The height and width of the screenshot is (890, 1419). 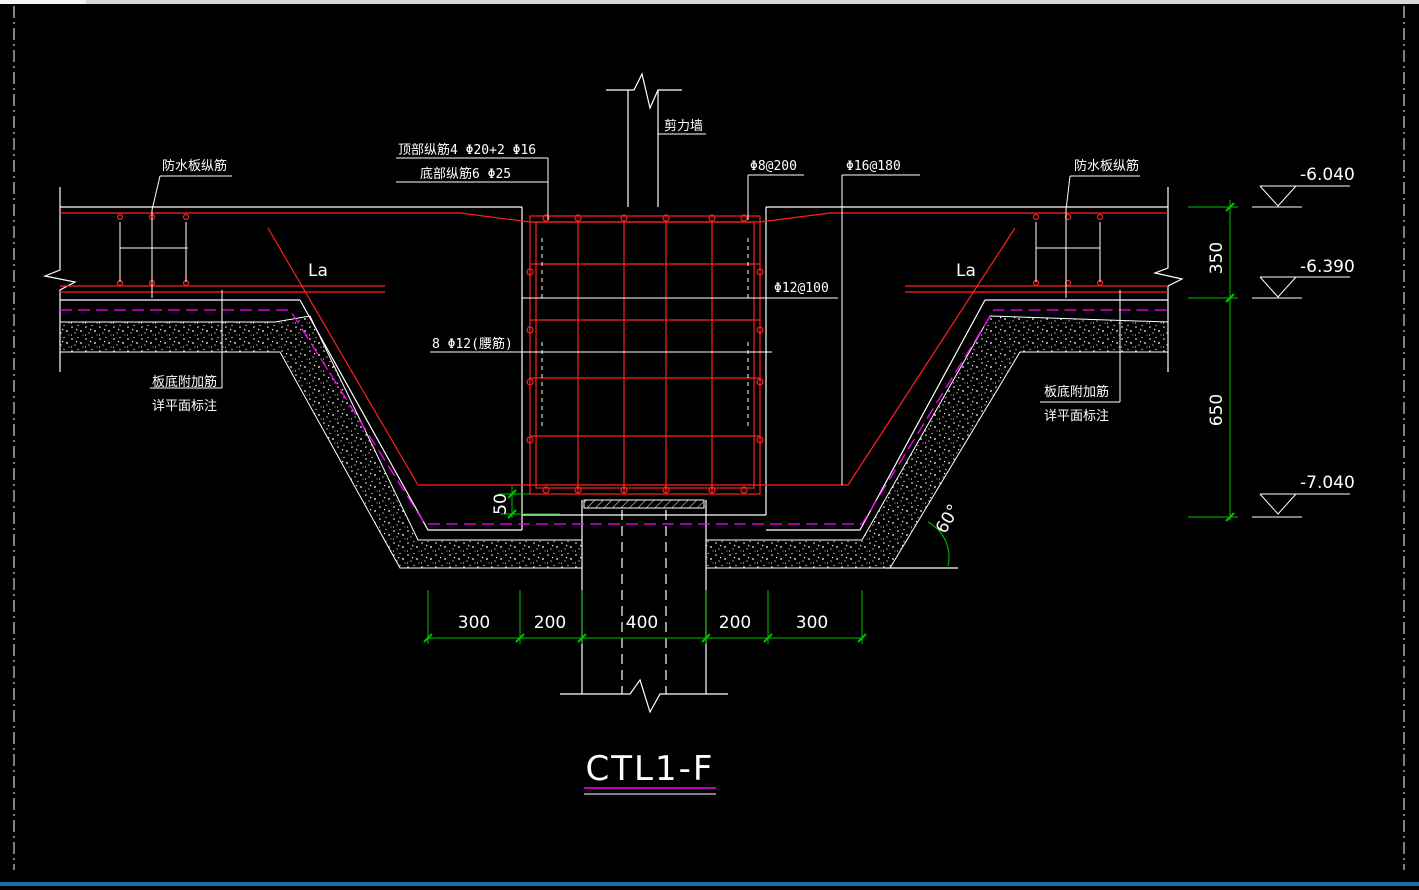 What do you see at coordinates (184, 406) in the screenshot?
I see `label-additional-left-2: 详平面标注` at bounding box center [184, 406].